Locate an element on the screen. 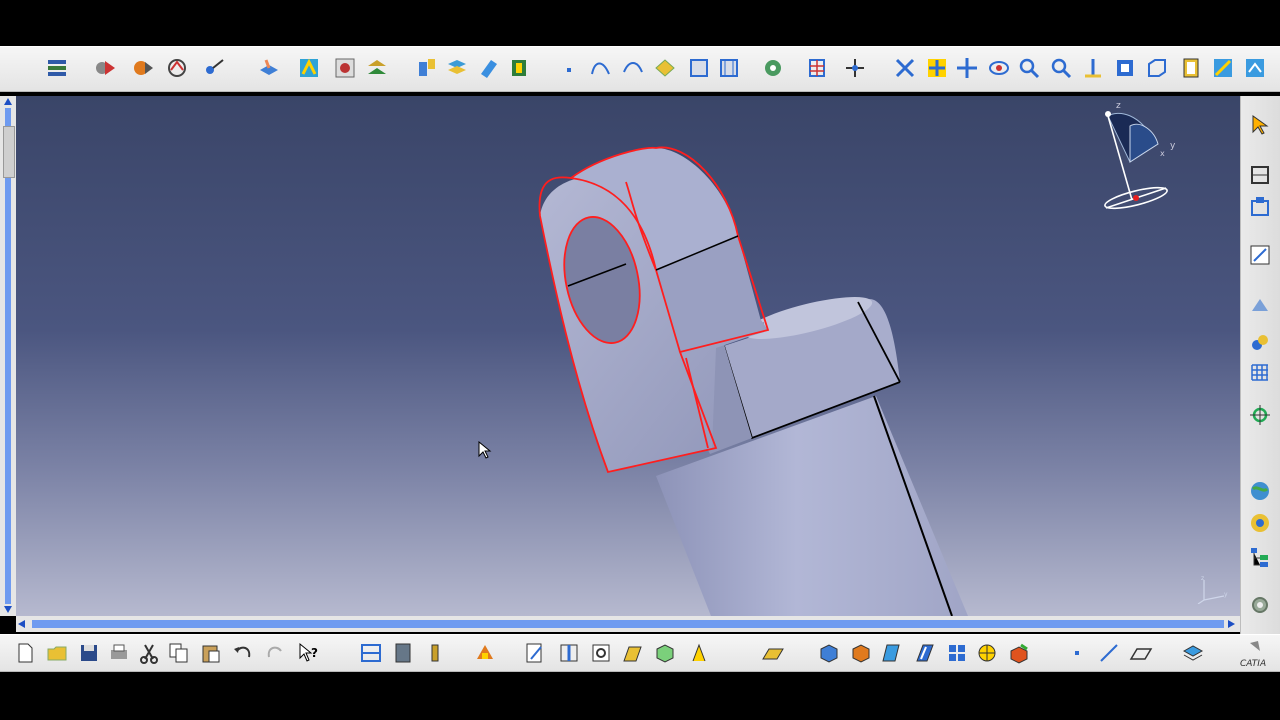 The width and height of the screenshot is (1280, 720). scroll-down-icon is located at coordinates (8, 609).